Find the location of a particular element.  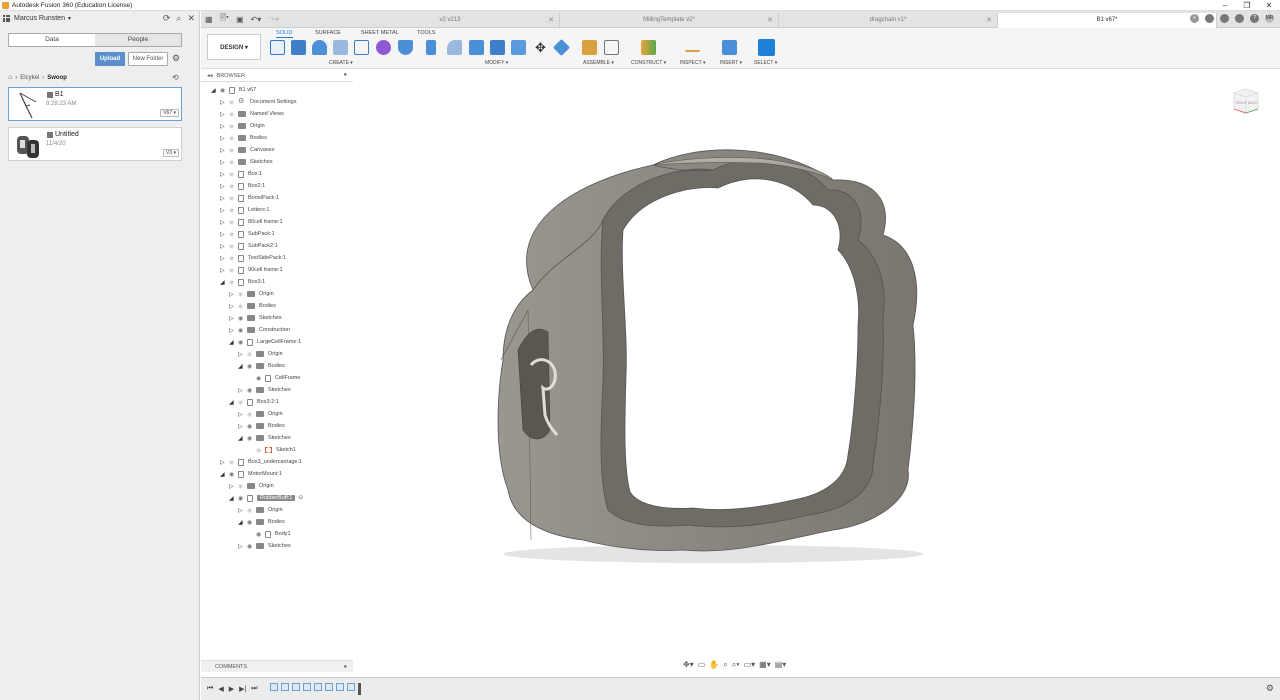

grid-icon: ▦ is located at coordinates (209, 19).